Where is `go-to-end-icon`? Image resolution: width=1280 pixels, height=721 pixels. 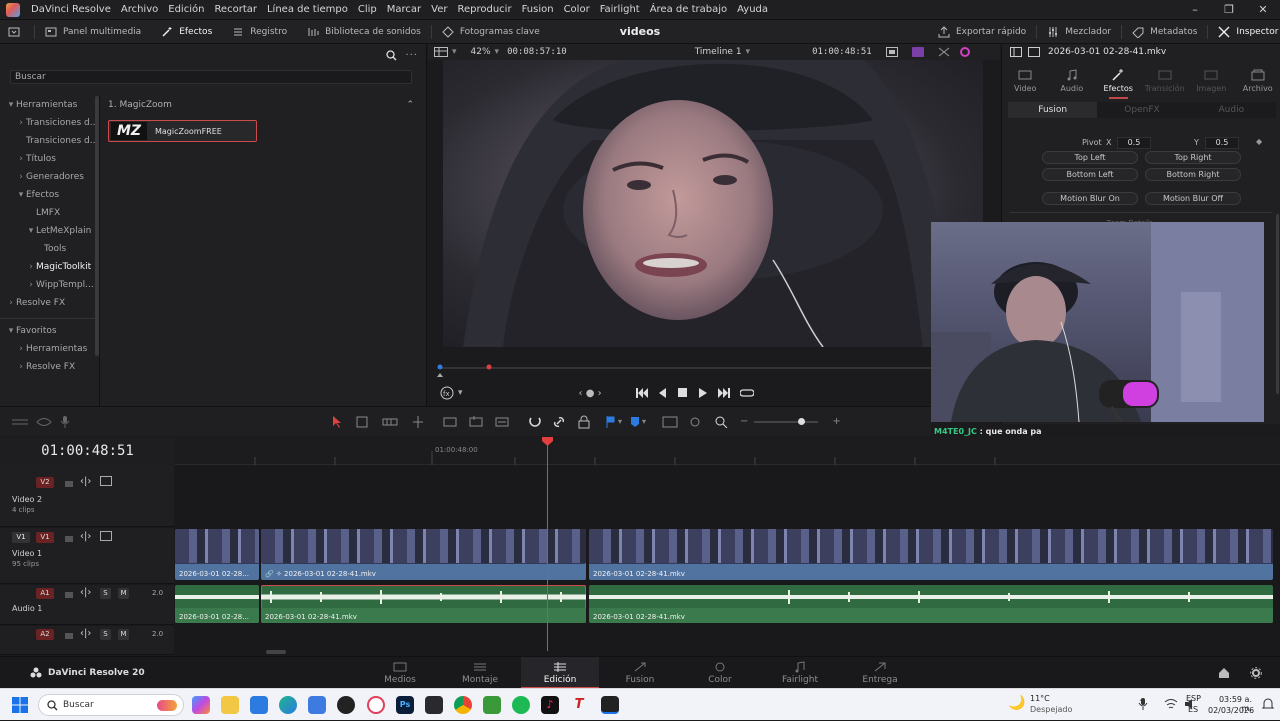
go-to-end-icon is located at coordinates (724, 393).